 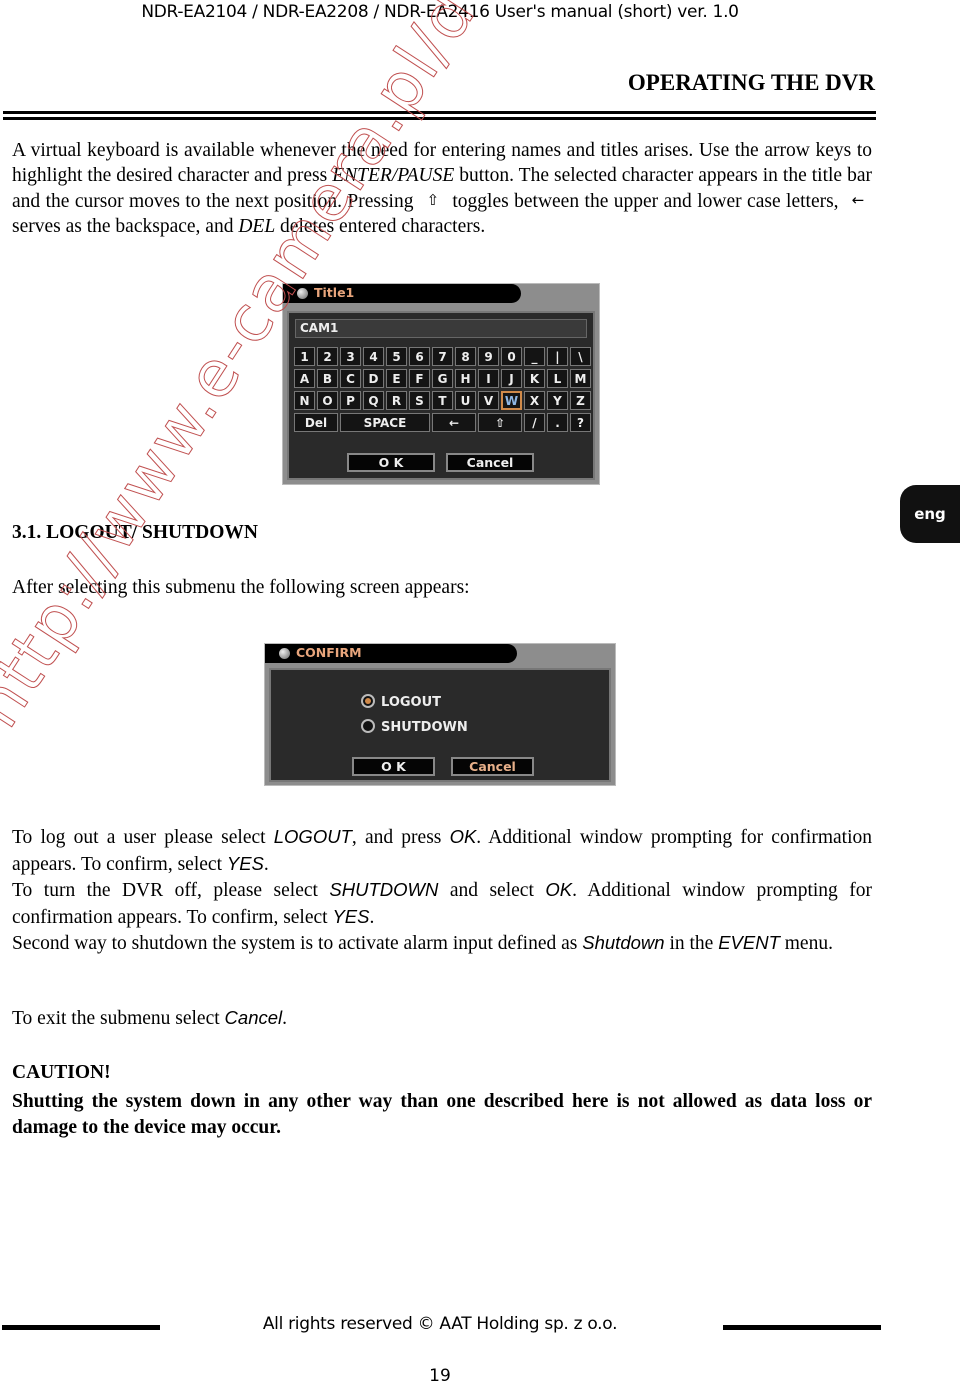 I want to click on confirm-body: LOGOUT SHUTDOWN O K Cancel, so click(x=440, y=725).